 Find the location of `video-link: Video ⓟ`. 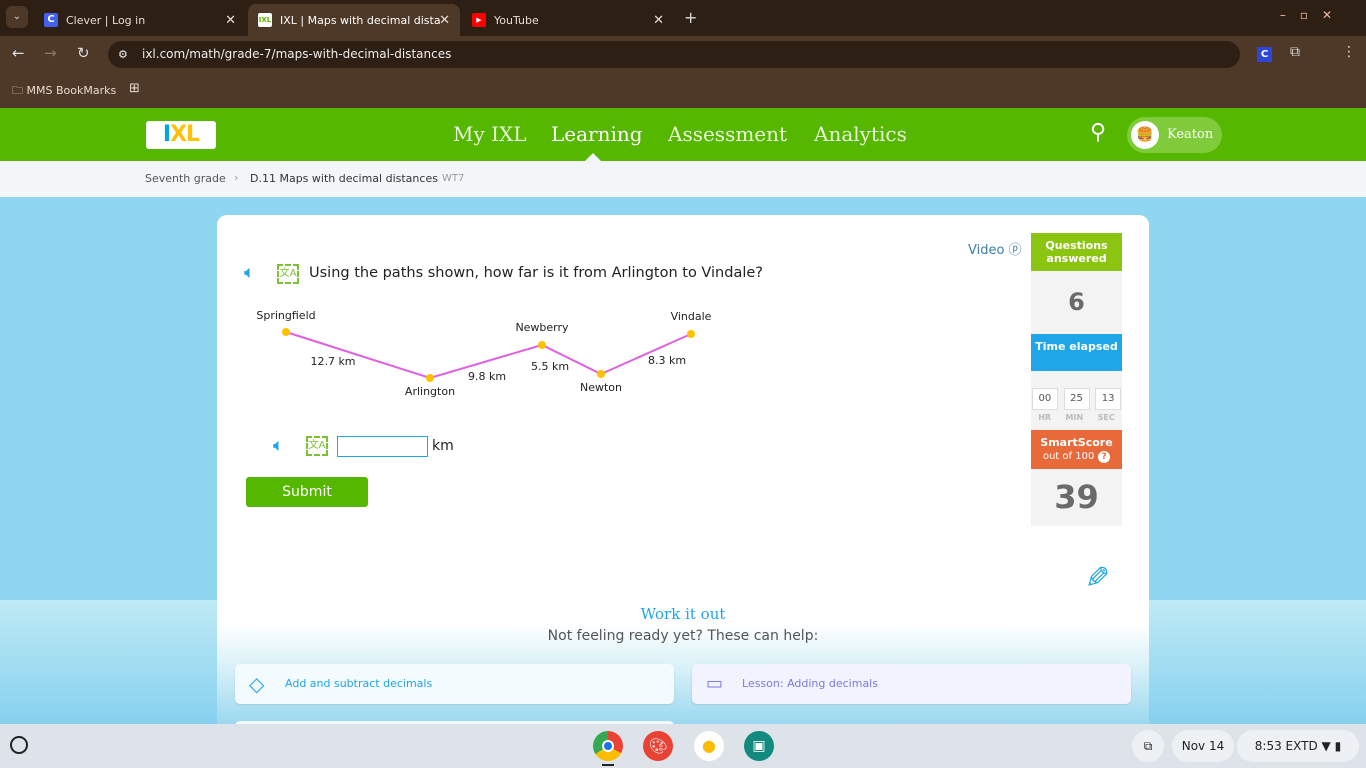

video-link: Video ⓟ is located at coordinates (995, 248).